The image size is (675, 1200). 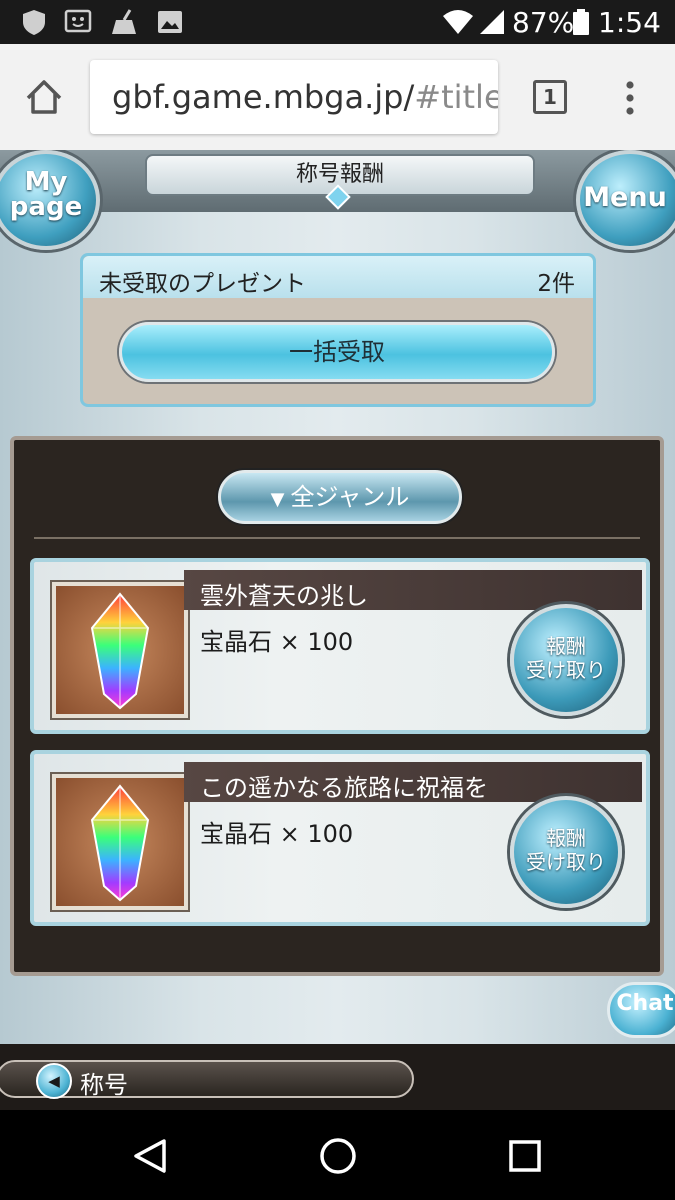 What do you see at coordinates (277, 499) in the screenshot?
I see `triangle-down-icon: ▼` at bounding box center [277, 499].